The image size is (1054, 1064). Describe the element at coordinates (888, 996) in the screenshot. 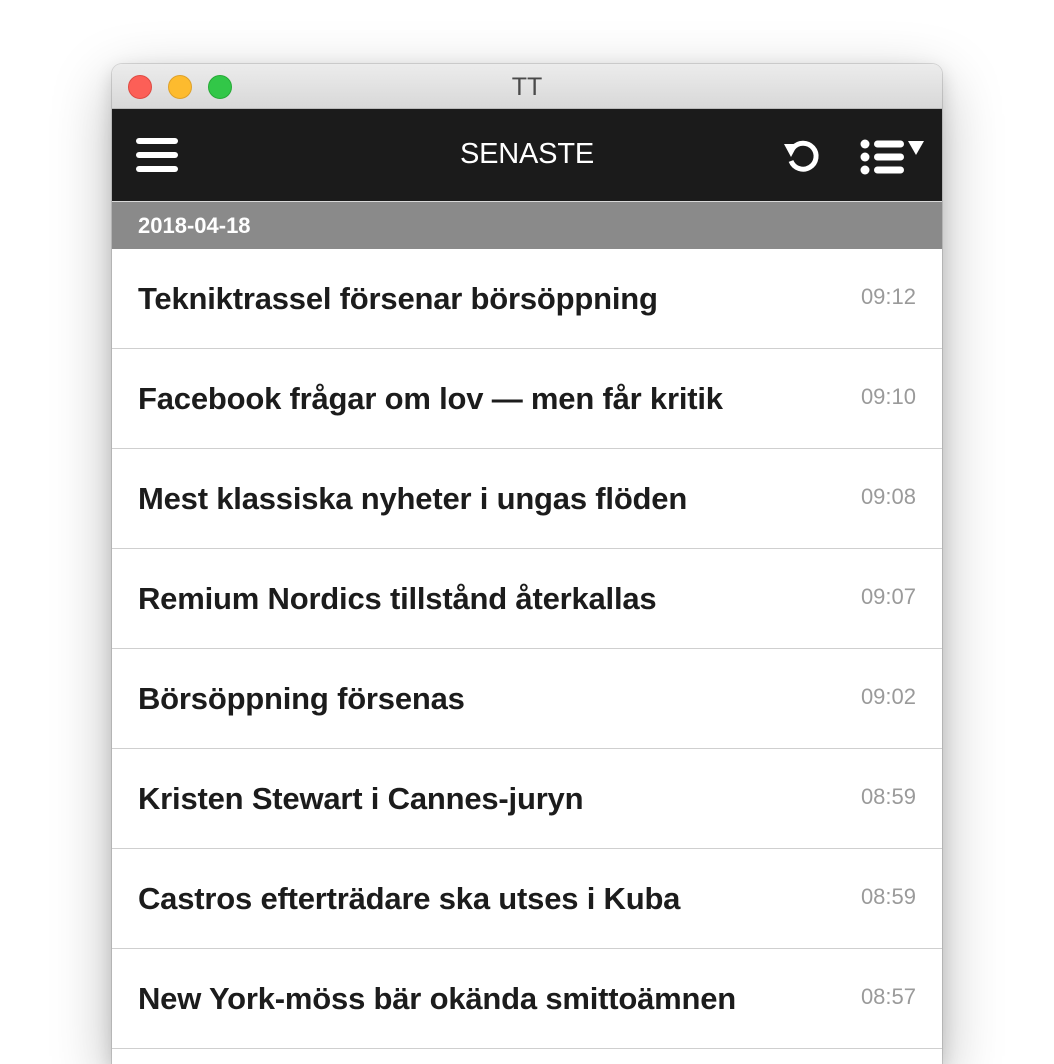

I see `news-time: 08:57` at that location.